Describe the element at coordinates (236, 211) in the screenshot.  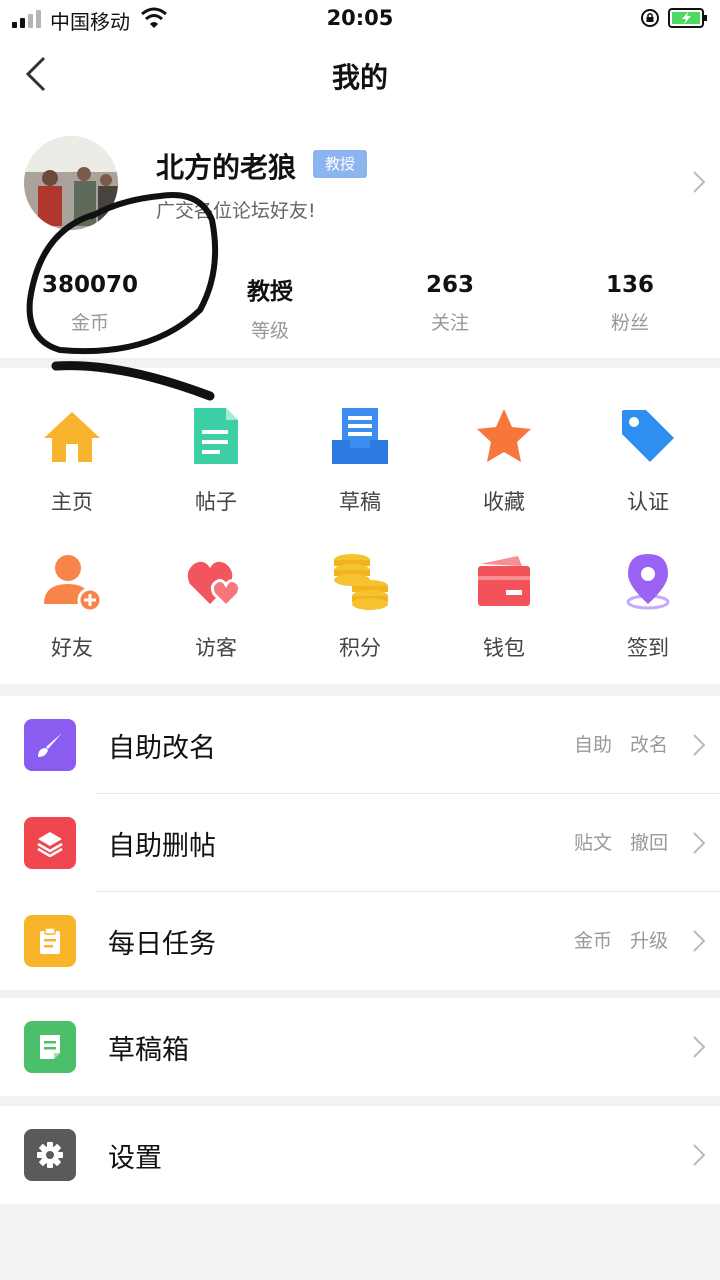
I see `user-signature: 广交各位论坛好友!` at that location.